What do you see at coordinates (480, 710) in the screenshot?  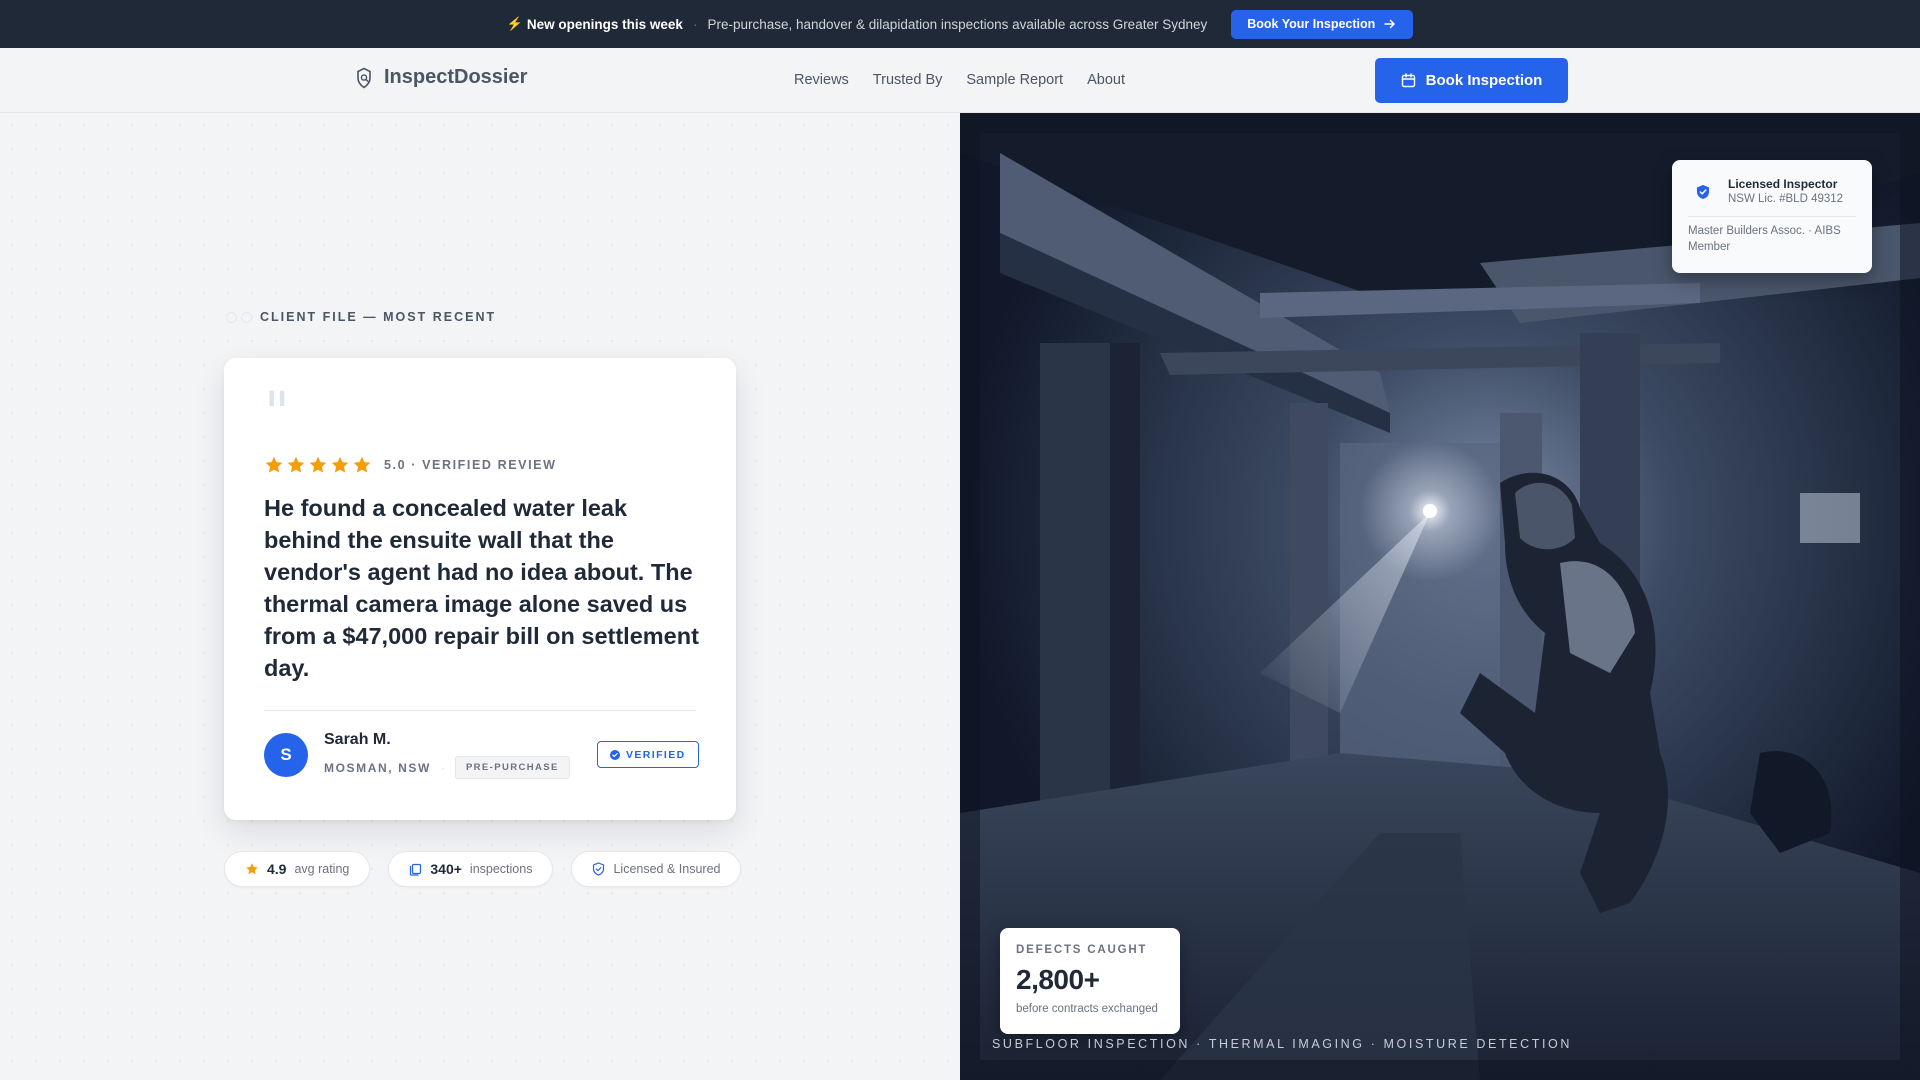 I see `review-divider` at bounding box center [480, 710].